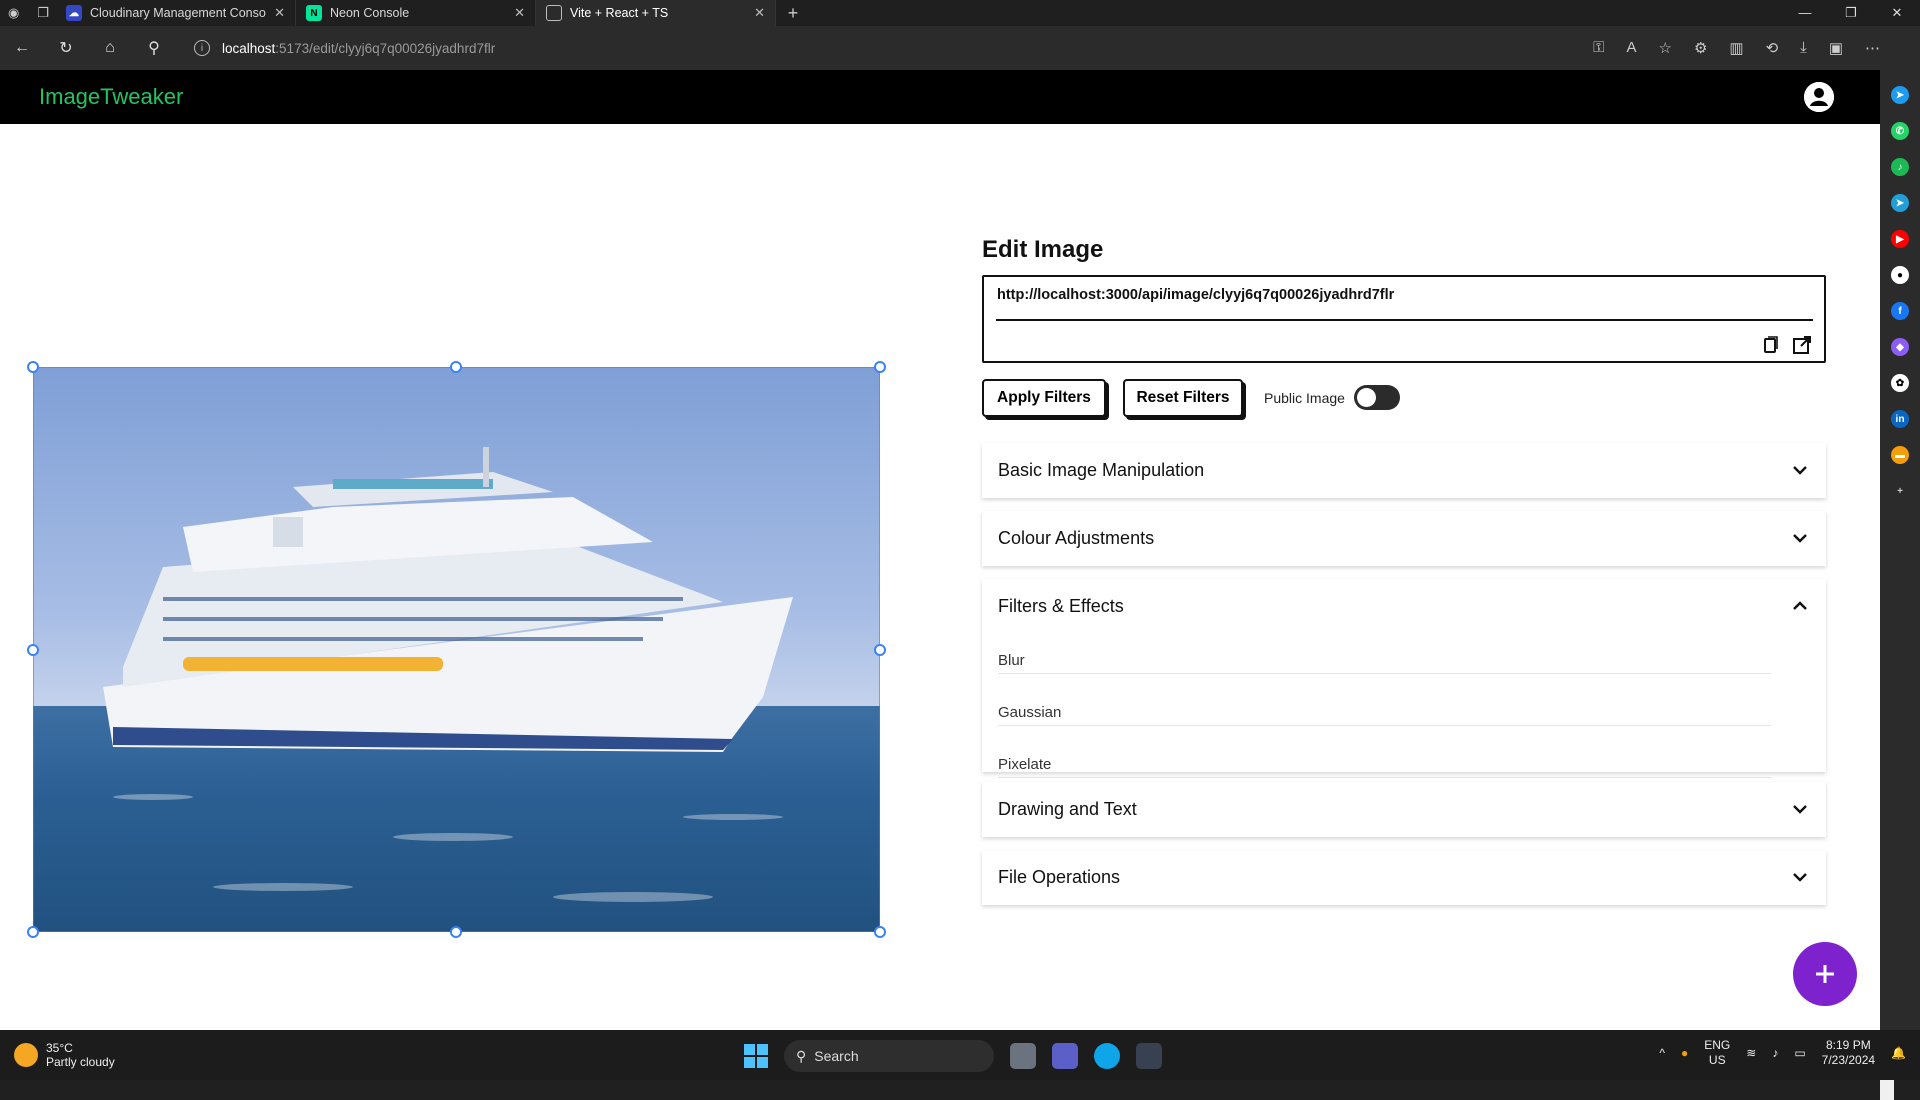 Image resolution: width=1920 pixels, height=1100 pixels. What do you see at coordinates (1772, 48) in the screenshot?
I see `history-icon: ⟲` at bounding box center [1772, 48].